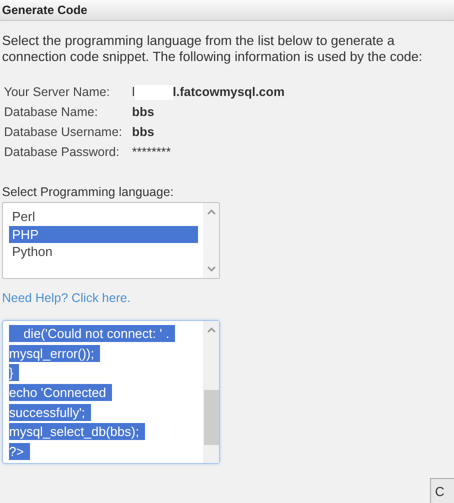 The width and height of the screenshot is (454, 503). I want to click on dialog-title: Generate Code, so click(45, 10).